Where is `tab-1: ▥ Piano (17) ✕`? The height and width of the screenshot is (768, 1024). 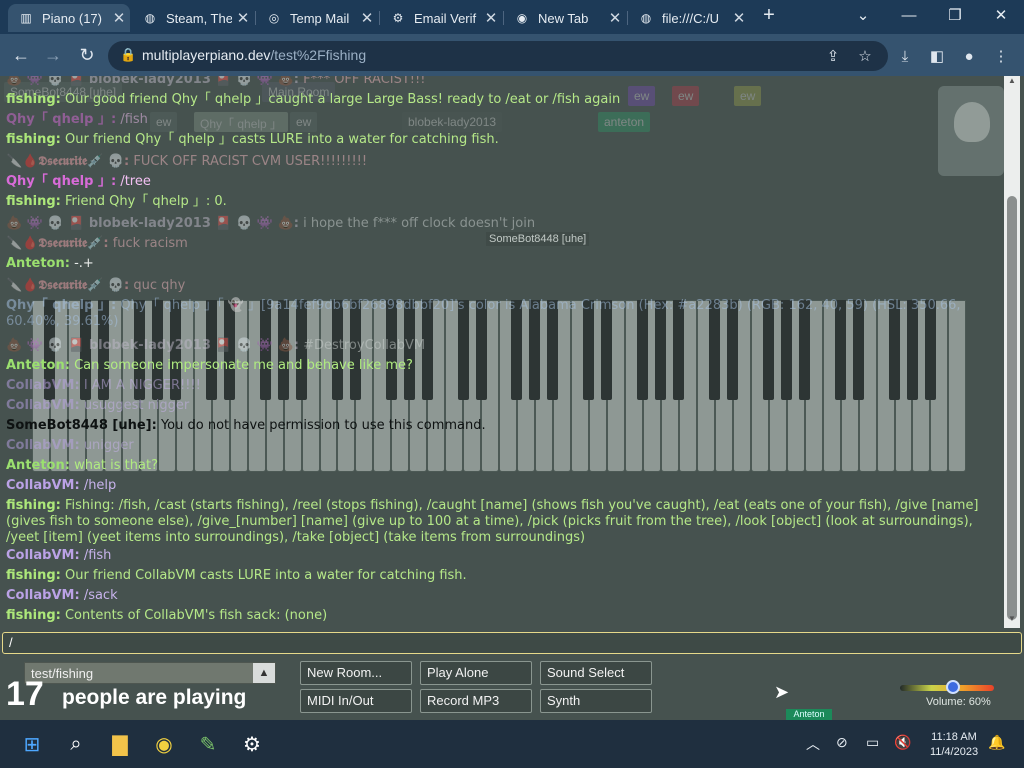
tab-1: ▥ Piano (17) ✕ is located at coordinates (69, 18).